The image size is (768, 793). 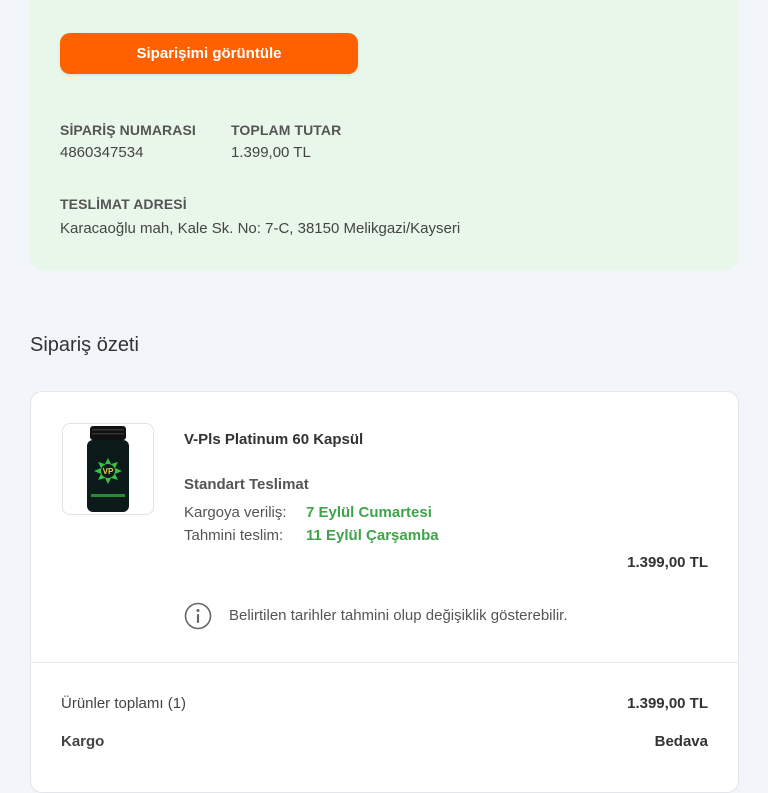 I want to click on product-price: 1.399,00 TL, so click(x=667, y=562).